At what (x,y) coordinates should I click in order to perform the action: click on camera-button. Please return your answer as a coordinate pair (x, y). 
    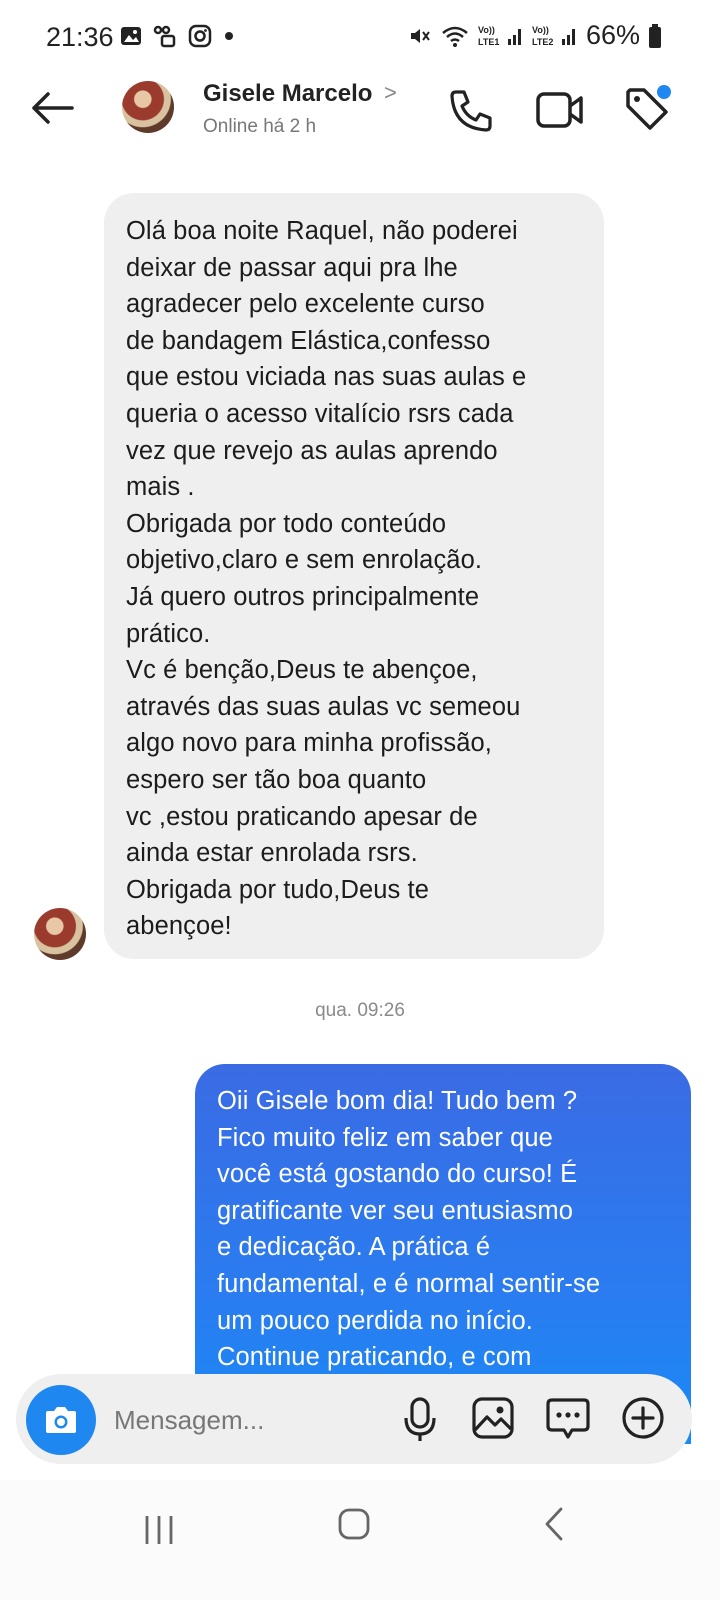
    Looking at the image, I should click on (61, 1420).